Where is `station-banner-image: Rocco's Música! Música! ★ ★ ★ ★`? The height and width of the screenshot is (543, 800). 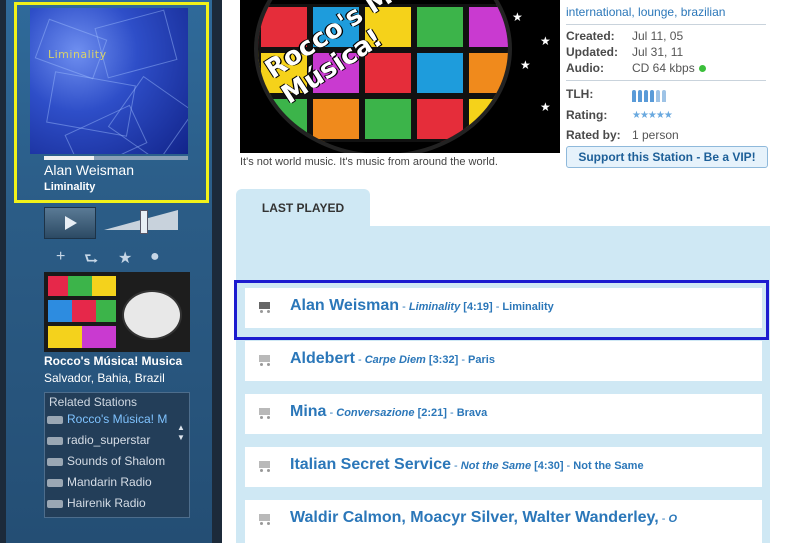 station-banner-image: Rocco's Música! Música! ★ ★ ★ ★ is located at coordinates (400, 76).